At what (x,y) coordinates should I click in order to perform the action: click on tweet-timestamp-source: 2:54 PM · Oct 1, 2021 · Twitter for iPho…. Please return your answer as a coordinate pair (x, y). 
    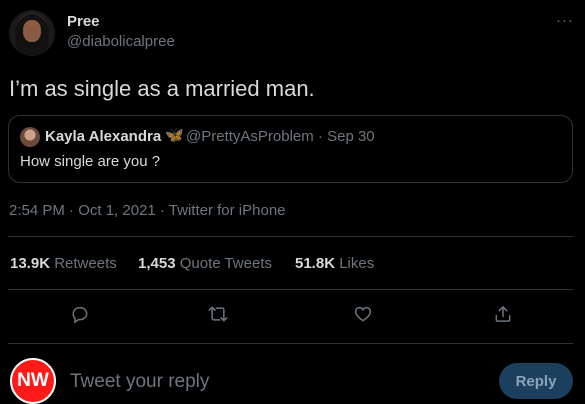
    Looking at the image, I should click on (147, 210).